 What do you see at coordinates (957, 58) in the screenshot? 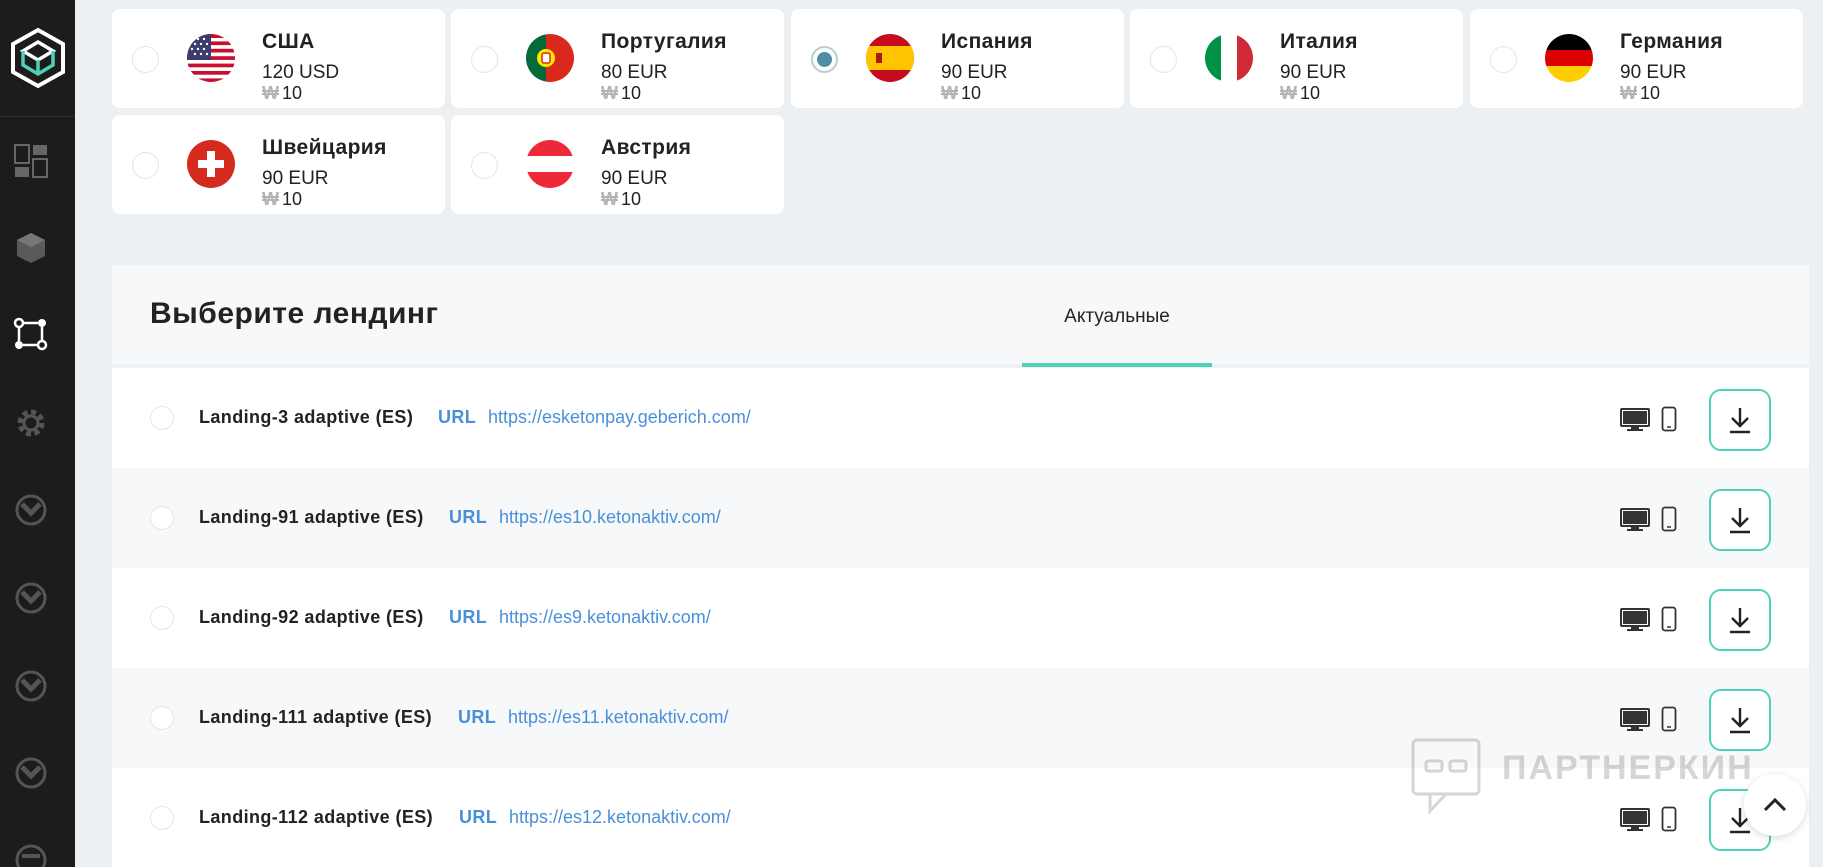
I see `country-card-spain: Испания 90 EUR ₩10` at bounding box center [957, 58].